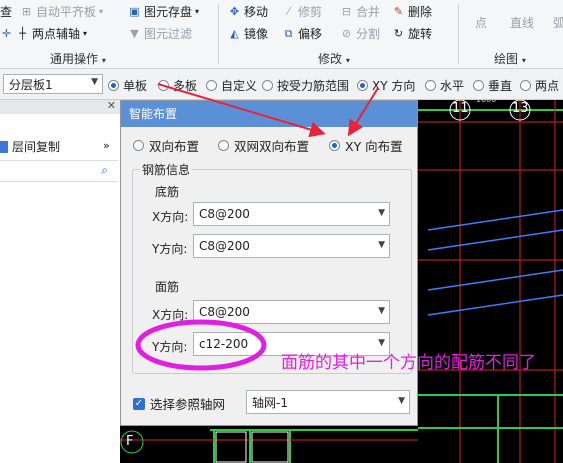  I want to click on highlight-ellipse, so click(201, 345).